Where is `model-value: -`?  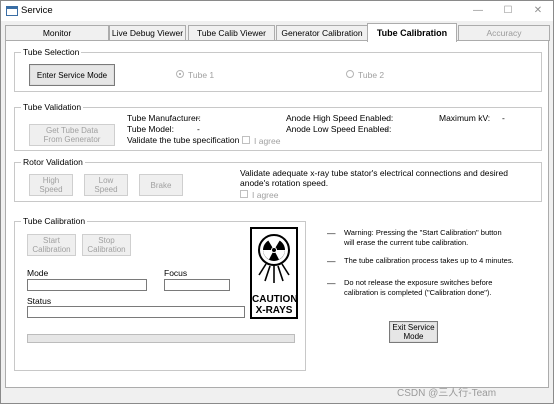
model-value: - is located at coordinates (198, 129).